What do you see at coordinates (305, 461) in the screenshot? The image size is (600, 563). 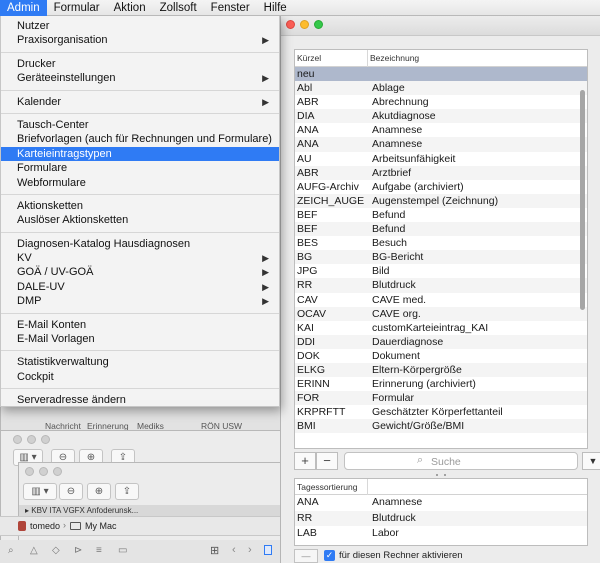 I see `add-button: +` at bounding box center [305, 461].